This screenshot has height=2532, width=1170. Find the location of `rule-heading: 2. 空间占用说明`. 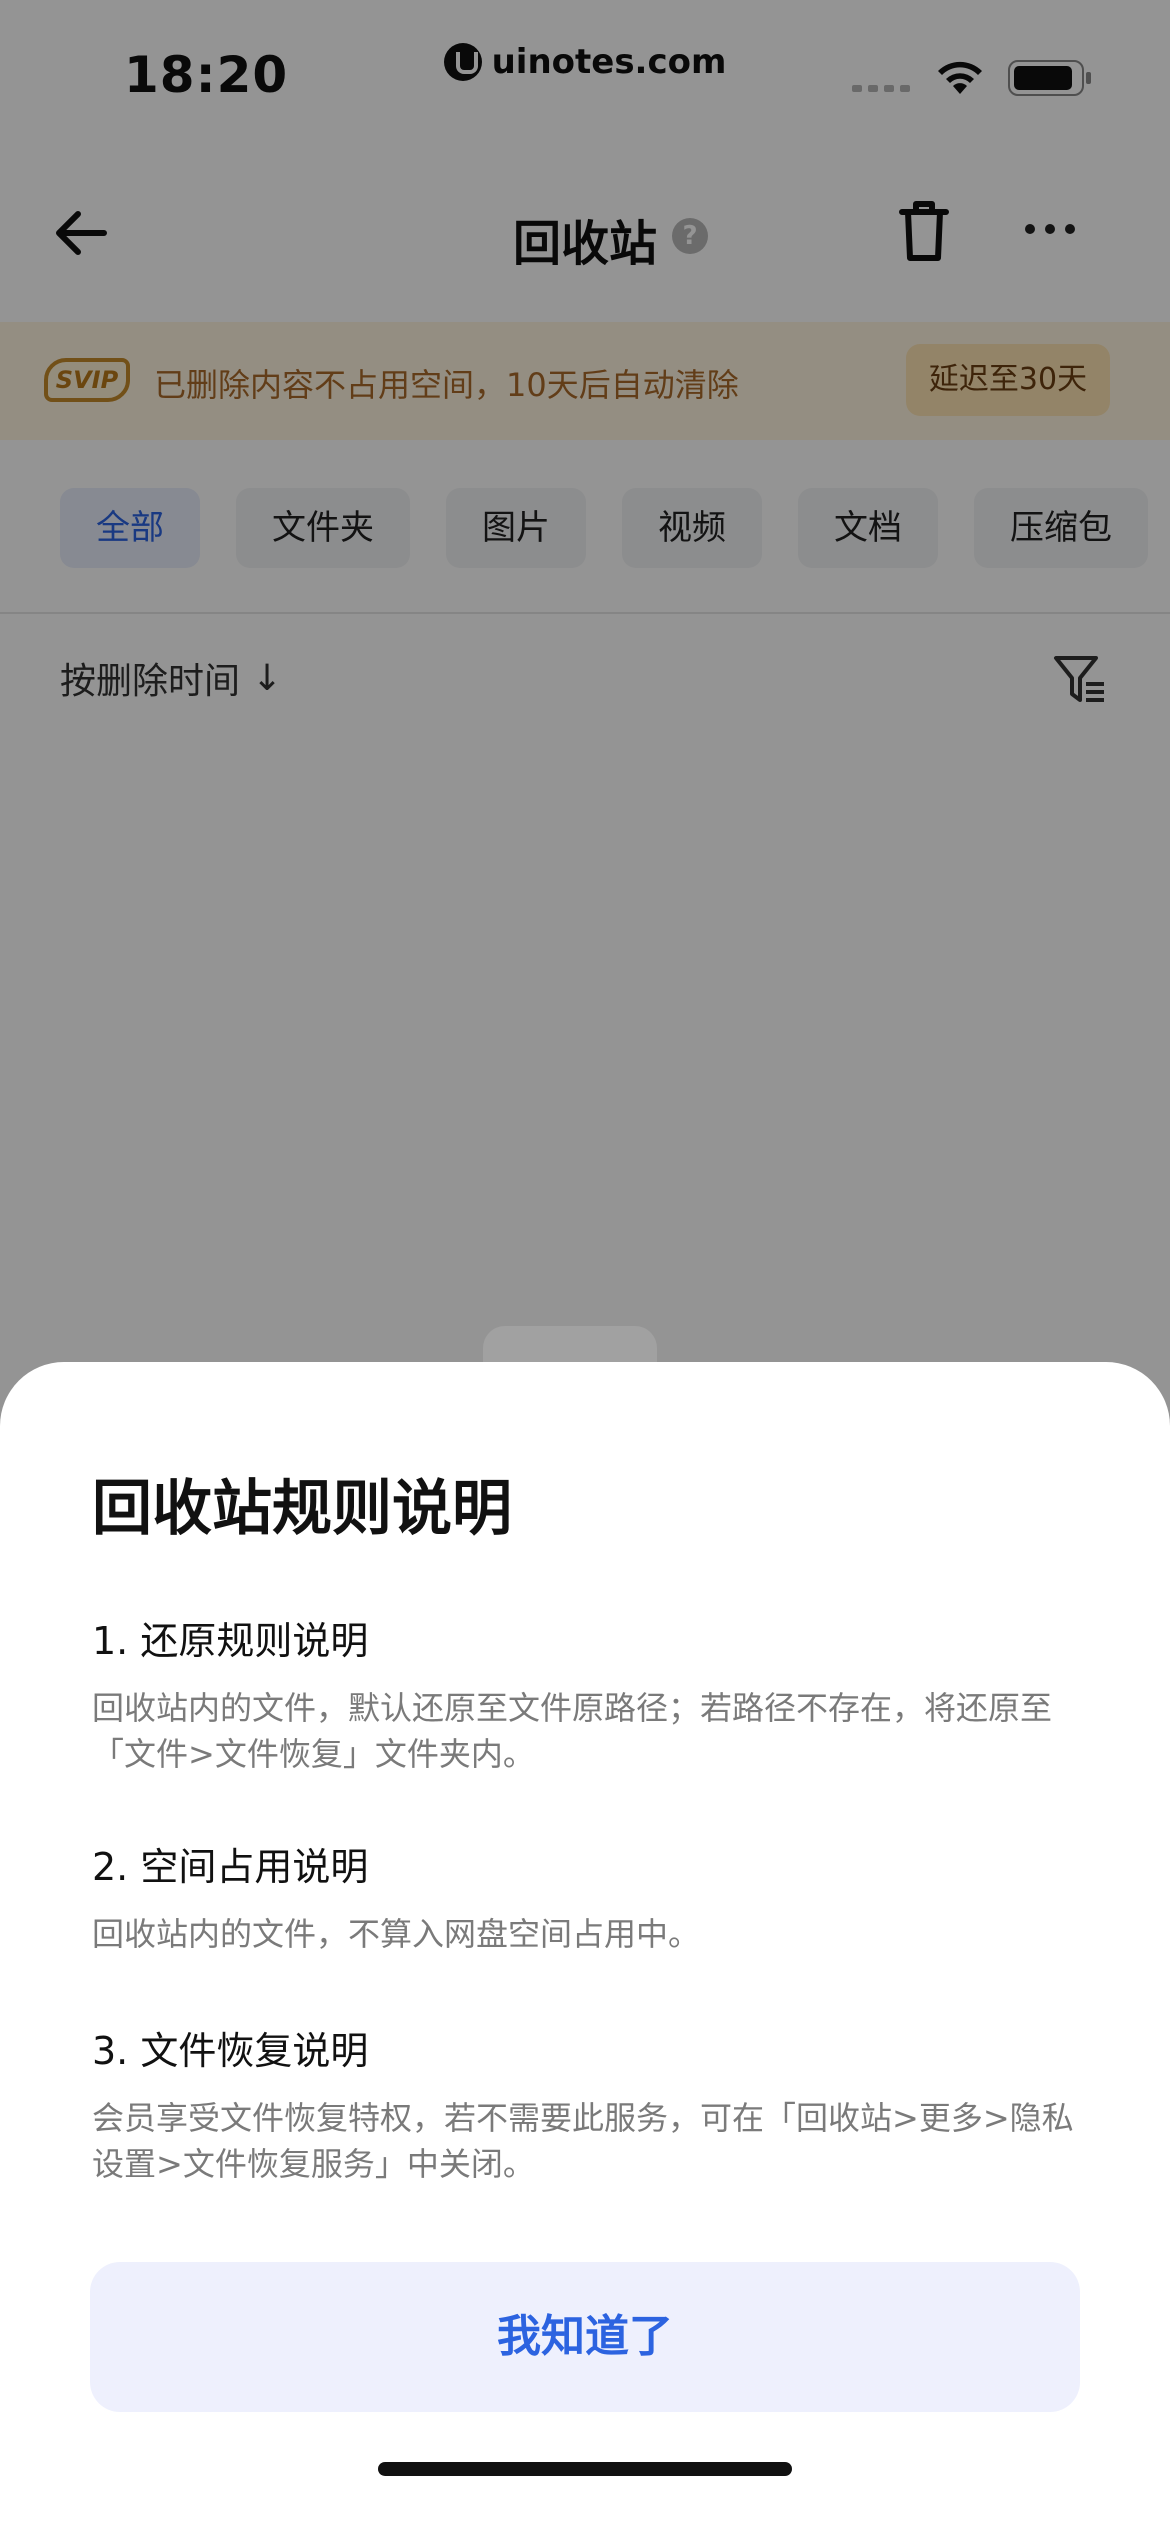

rule-heading: 2. 空间占用说明 is located at coordinates (230, 1867).